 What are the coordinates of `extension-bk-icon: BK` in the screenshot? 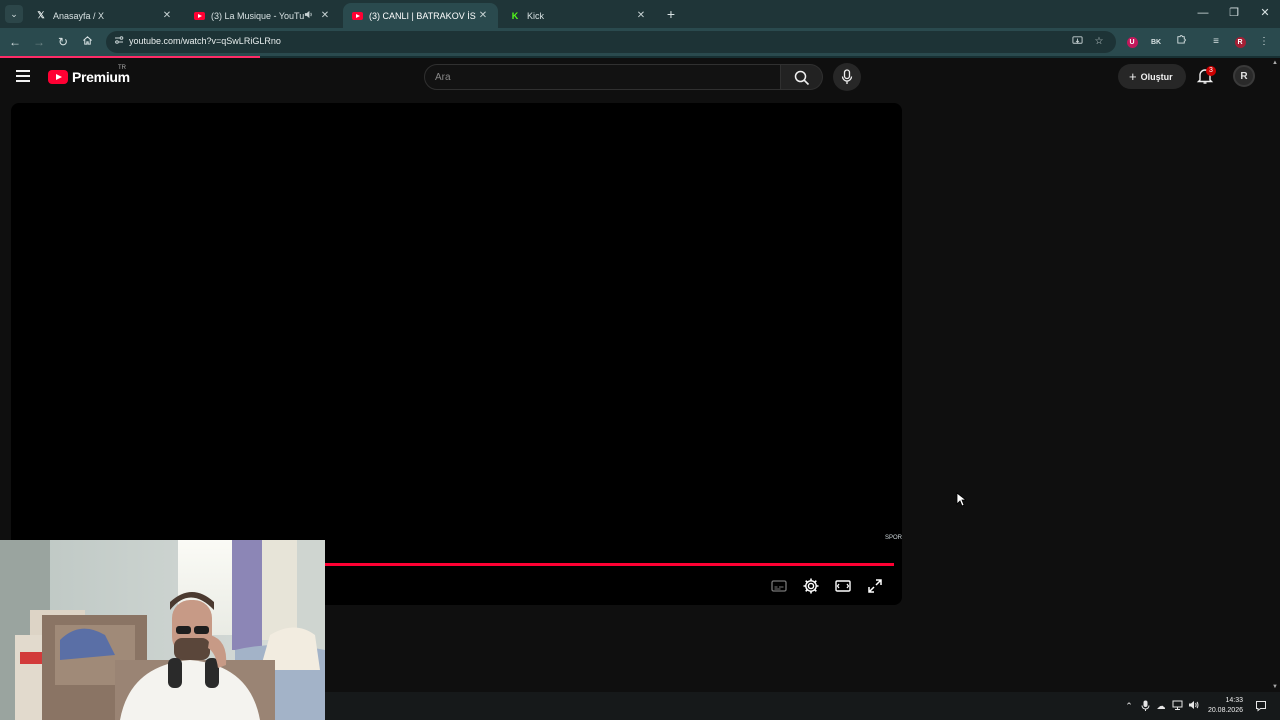 It's located at (1156, 42).